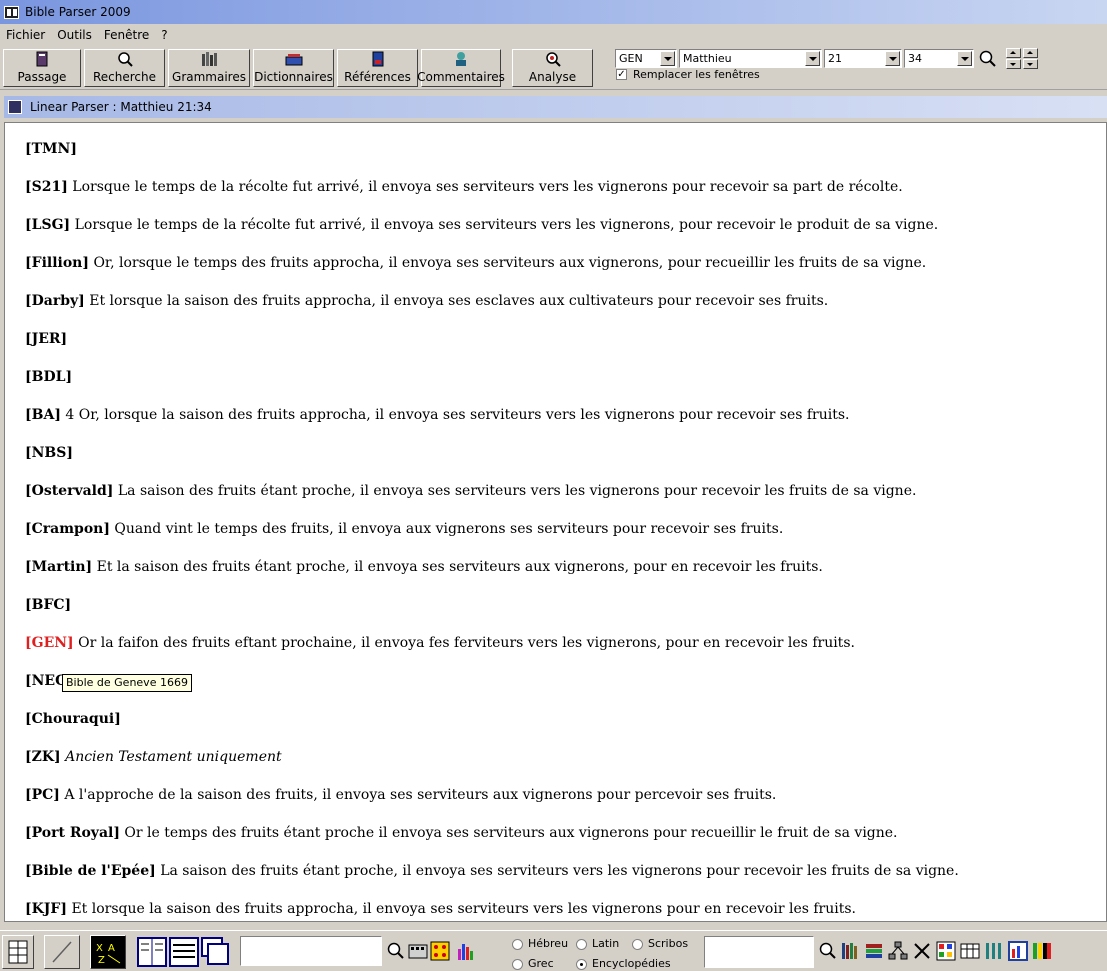 This screenshot has width=1107, height=971. I want to click on verse-version-tag: [Ostervald], so click(69, 491).